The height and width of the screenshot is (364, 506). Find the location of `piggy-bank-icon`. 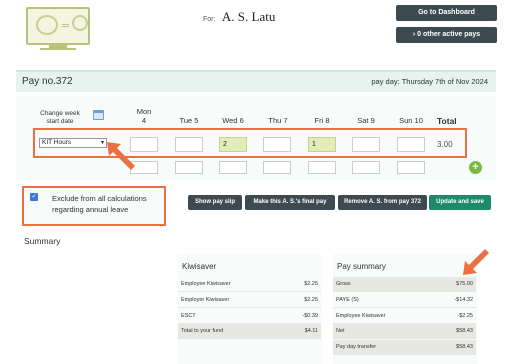

piggy-bank-icon is located at coordinates (47, 25).